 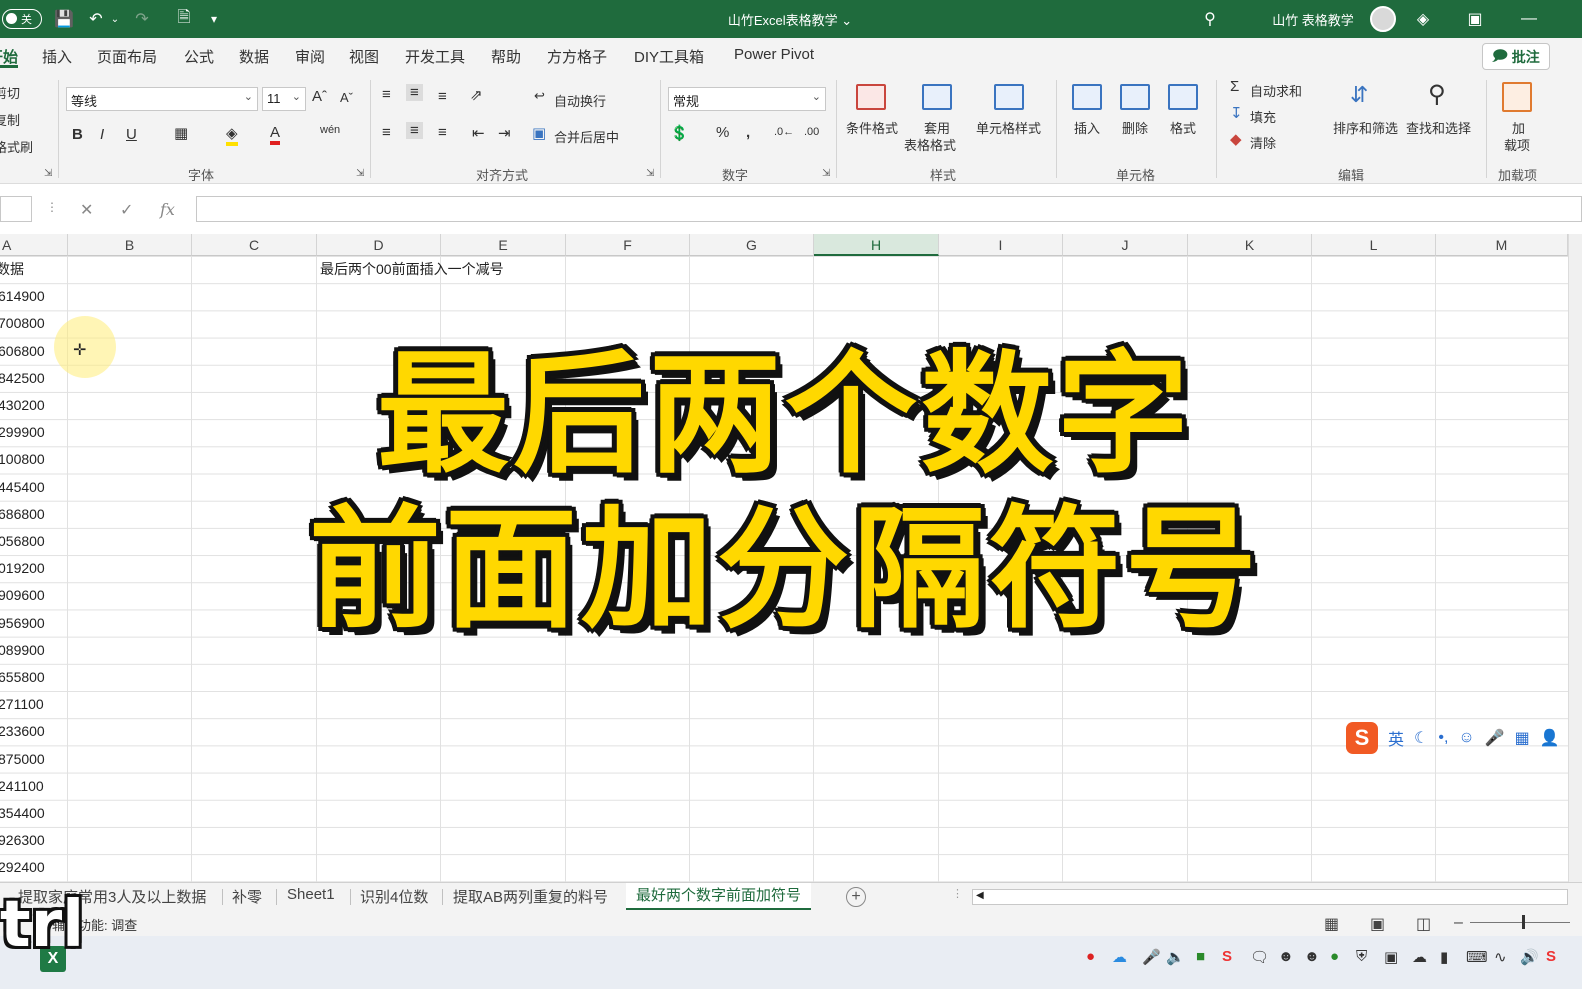 What do you see at coordinates (1383, 19) in the screenshot?
I see `user-avatar` at bounding box center [1383, 19].